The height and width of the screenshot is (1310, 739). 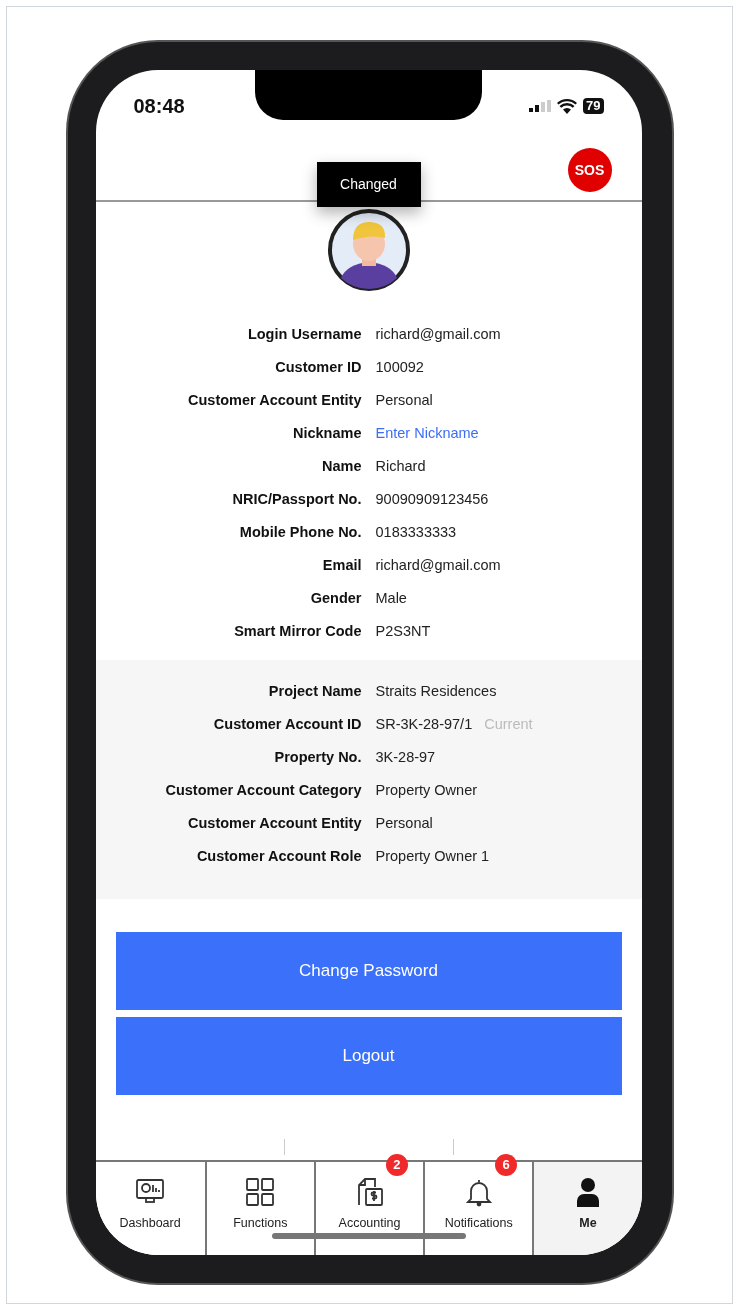 What do you see at coordinates (506, 1165) in the screenshot?
I see `notification-badge: 6` at bounding box center [506, 1165].